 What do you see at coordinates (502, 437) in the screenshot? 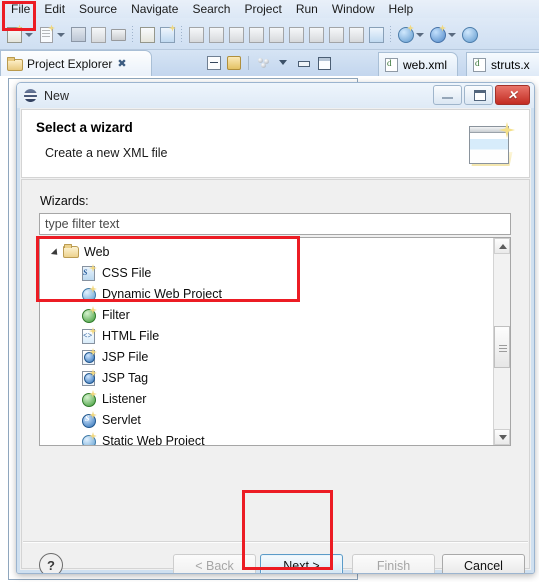
I see `scroll-down-icon` at bounding box center [502, 437].